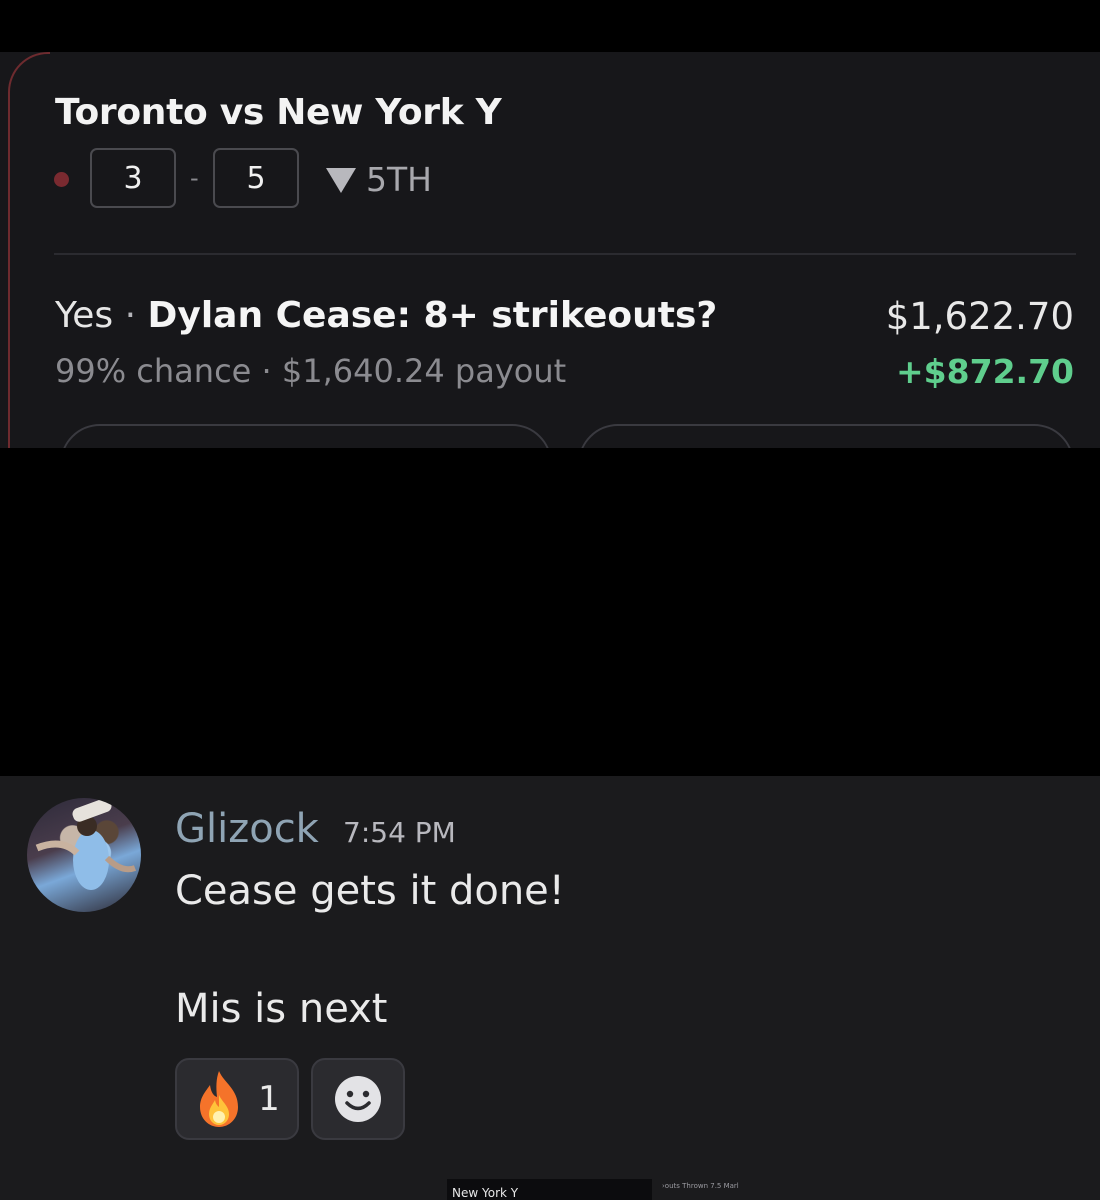 The height and width of the screenshot is (1200, 1100). Describe the element at coordinates (61, 179) in the screenshot. I see `live-indicator-dot` at that location.